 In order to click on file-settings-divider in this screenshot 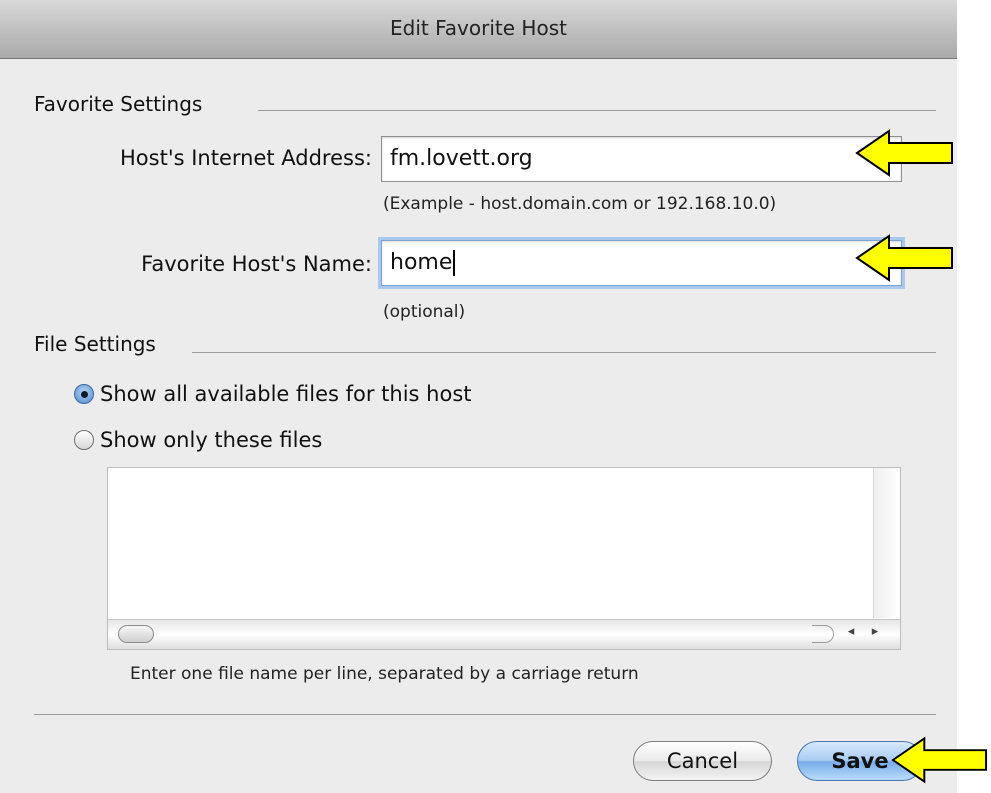, I will do `click(564, 352)`.